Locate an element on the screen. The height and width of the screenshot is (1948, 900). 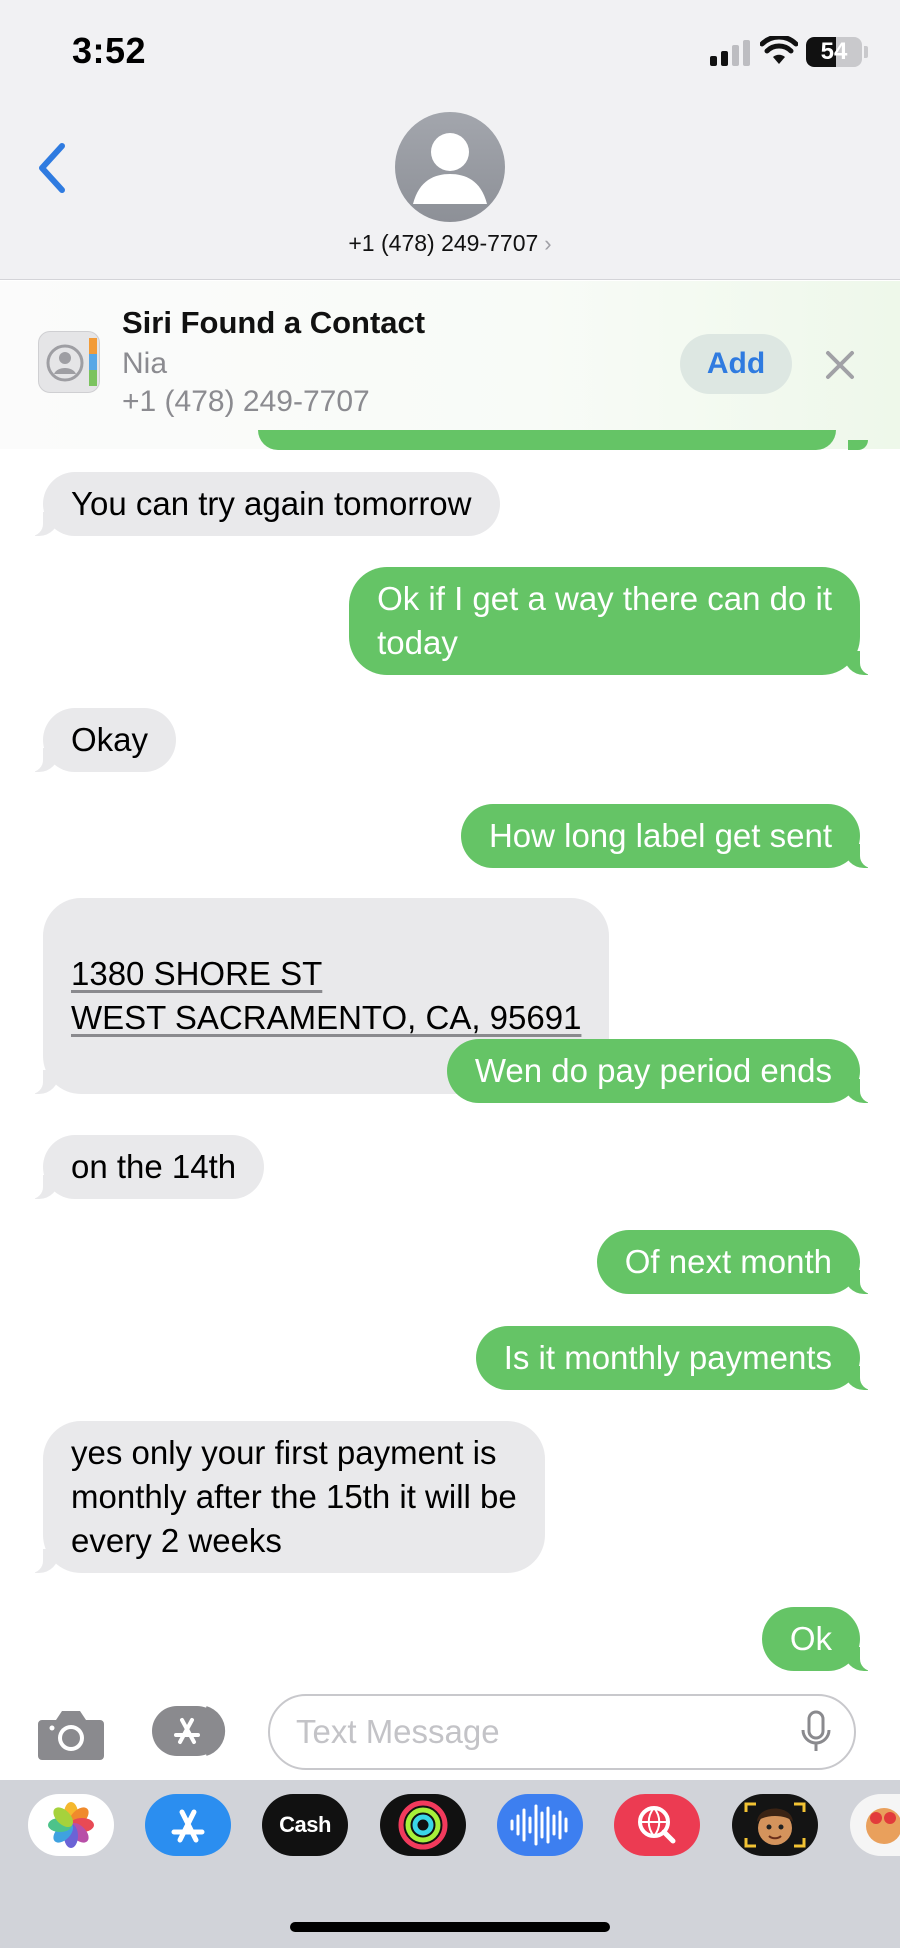
memoji-stickers-icon is located at coordinates (875, 1825).